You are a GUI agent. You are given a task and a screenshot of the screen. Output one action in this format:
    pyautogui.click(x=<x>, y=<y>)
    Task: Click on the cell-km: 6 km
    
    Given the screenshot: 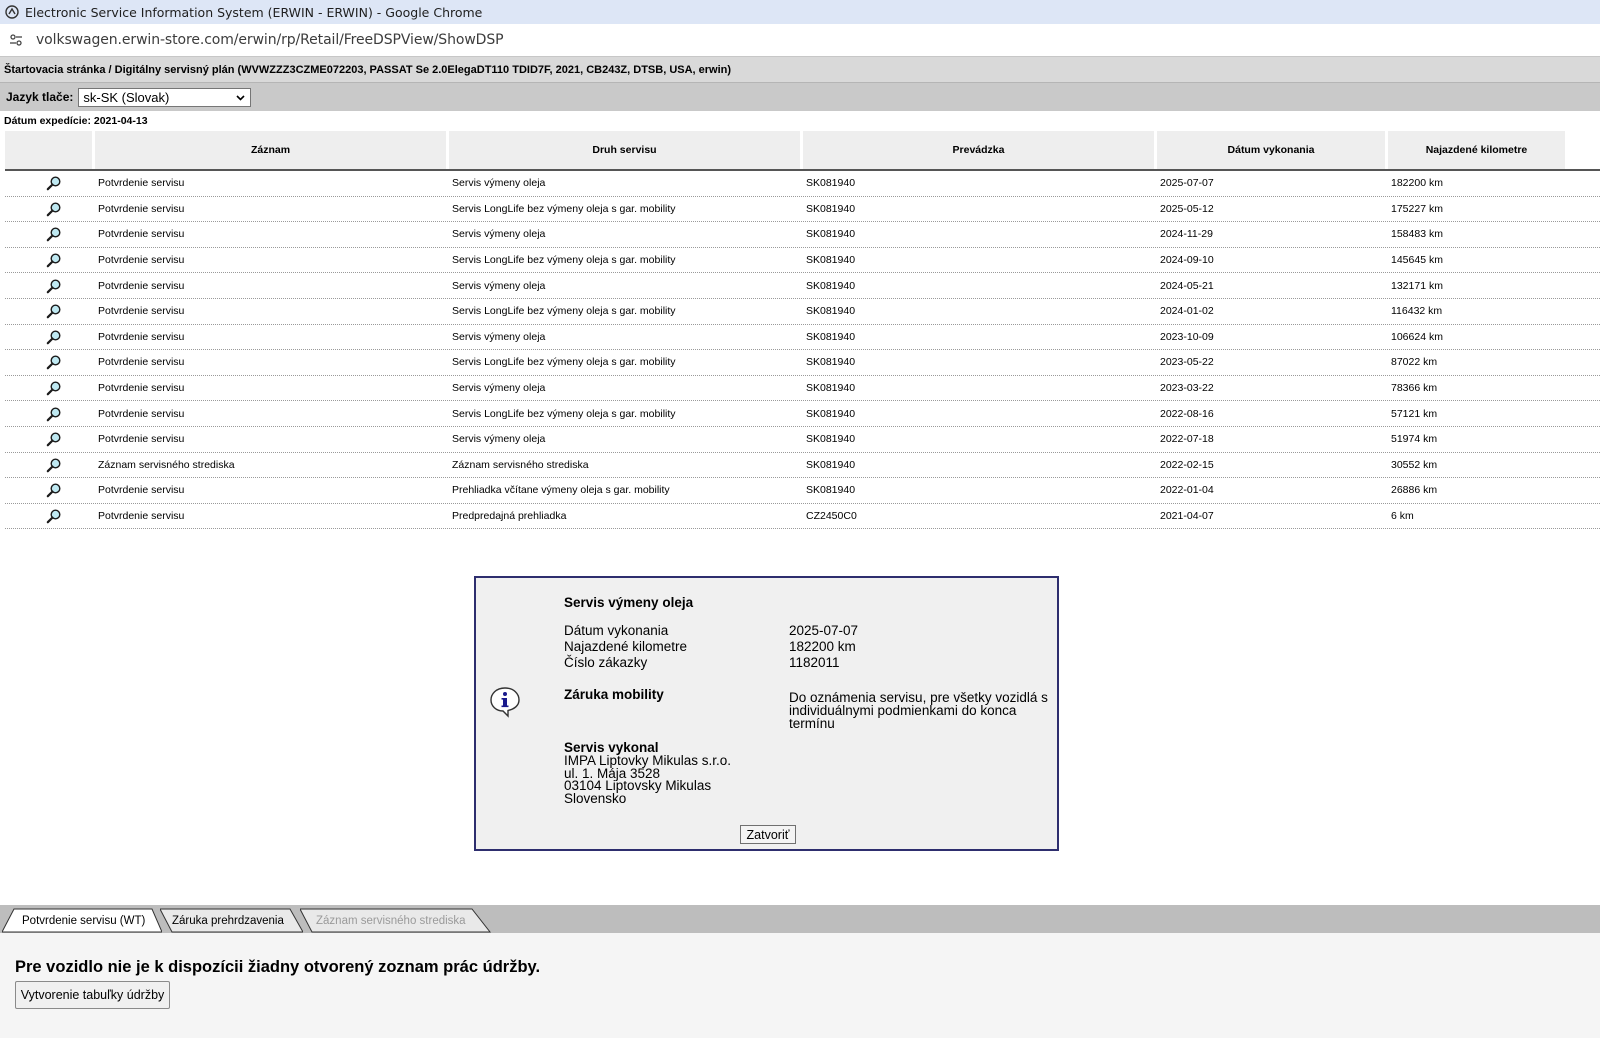 What is the action you would take?
    pyautogui.click(x=1402, y=516)
    